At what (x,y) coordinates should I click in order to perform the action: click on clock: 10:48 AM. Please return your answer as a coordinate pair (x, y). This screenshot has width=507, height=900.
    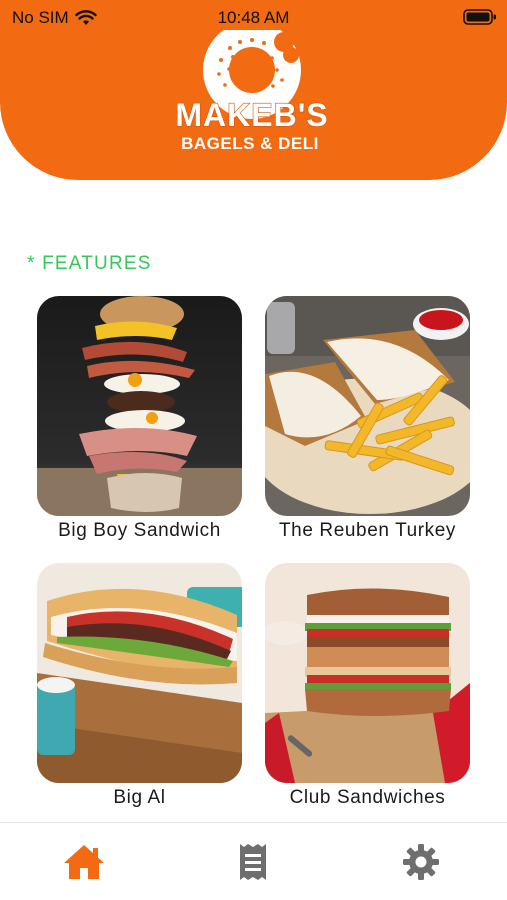
    Looking at the image, I should click on (253, 17).